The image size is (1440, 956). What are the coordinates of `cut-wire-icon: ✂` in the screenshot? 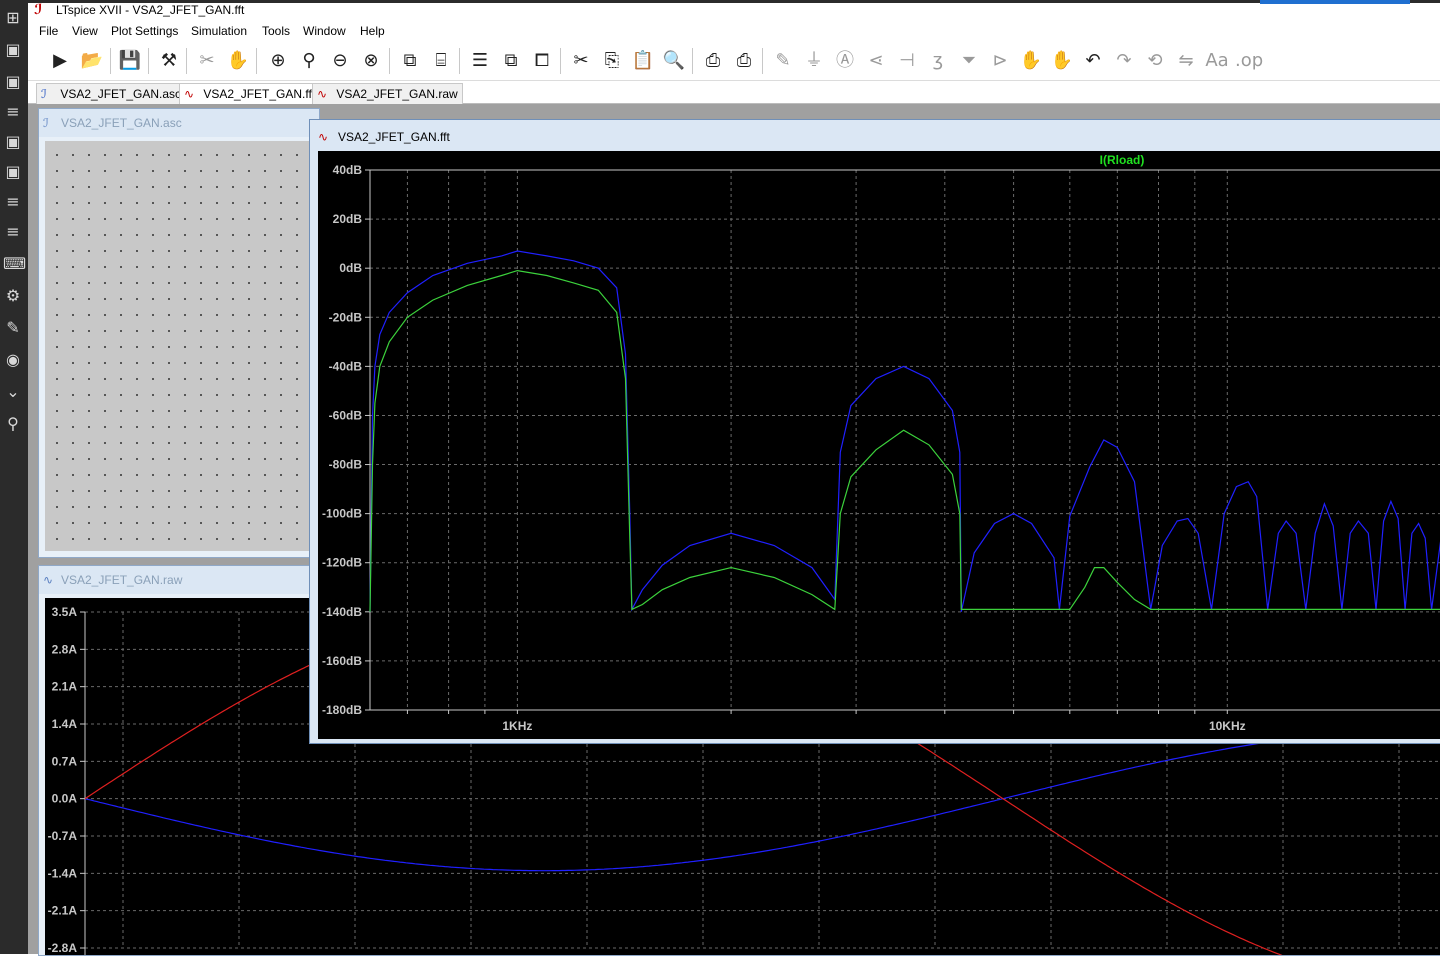 It's located at (207, 61).